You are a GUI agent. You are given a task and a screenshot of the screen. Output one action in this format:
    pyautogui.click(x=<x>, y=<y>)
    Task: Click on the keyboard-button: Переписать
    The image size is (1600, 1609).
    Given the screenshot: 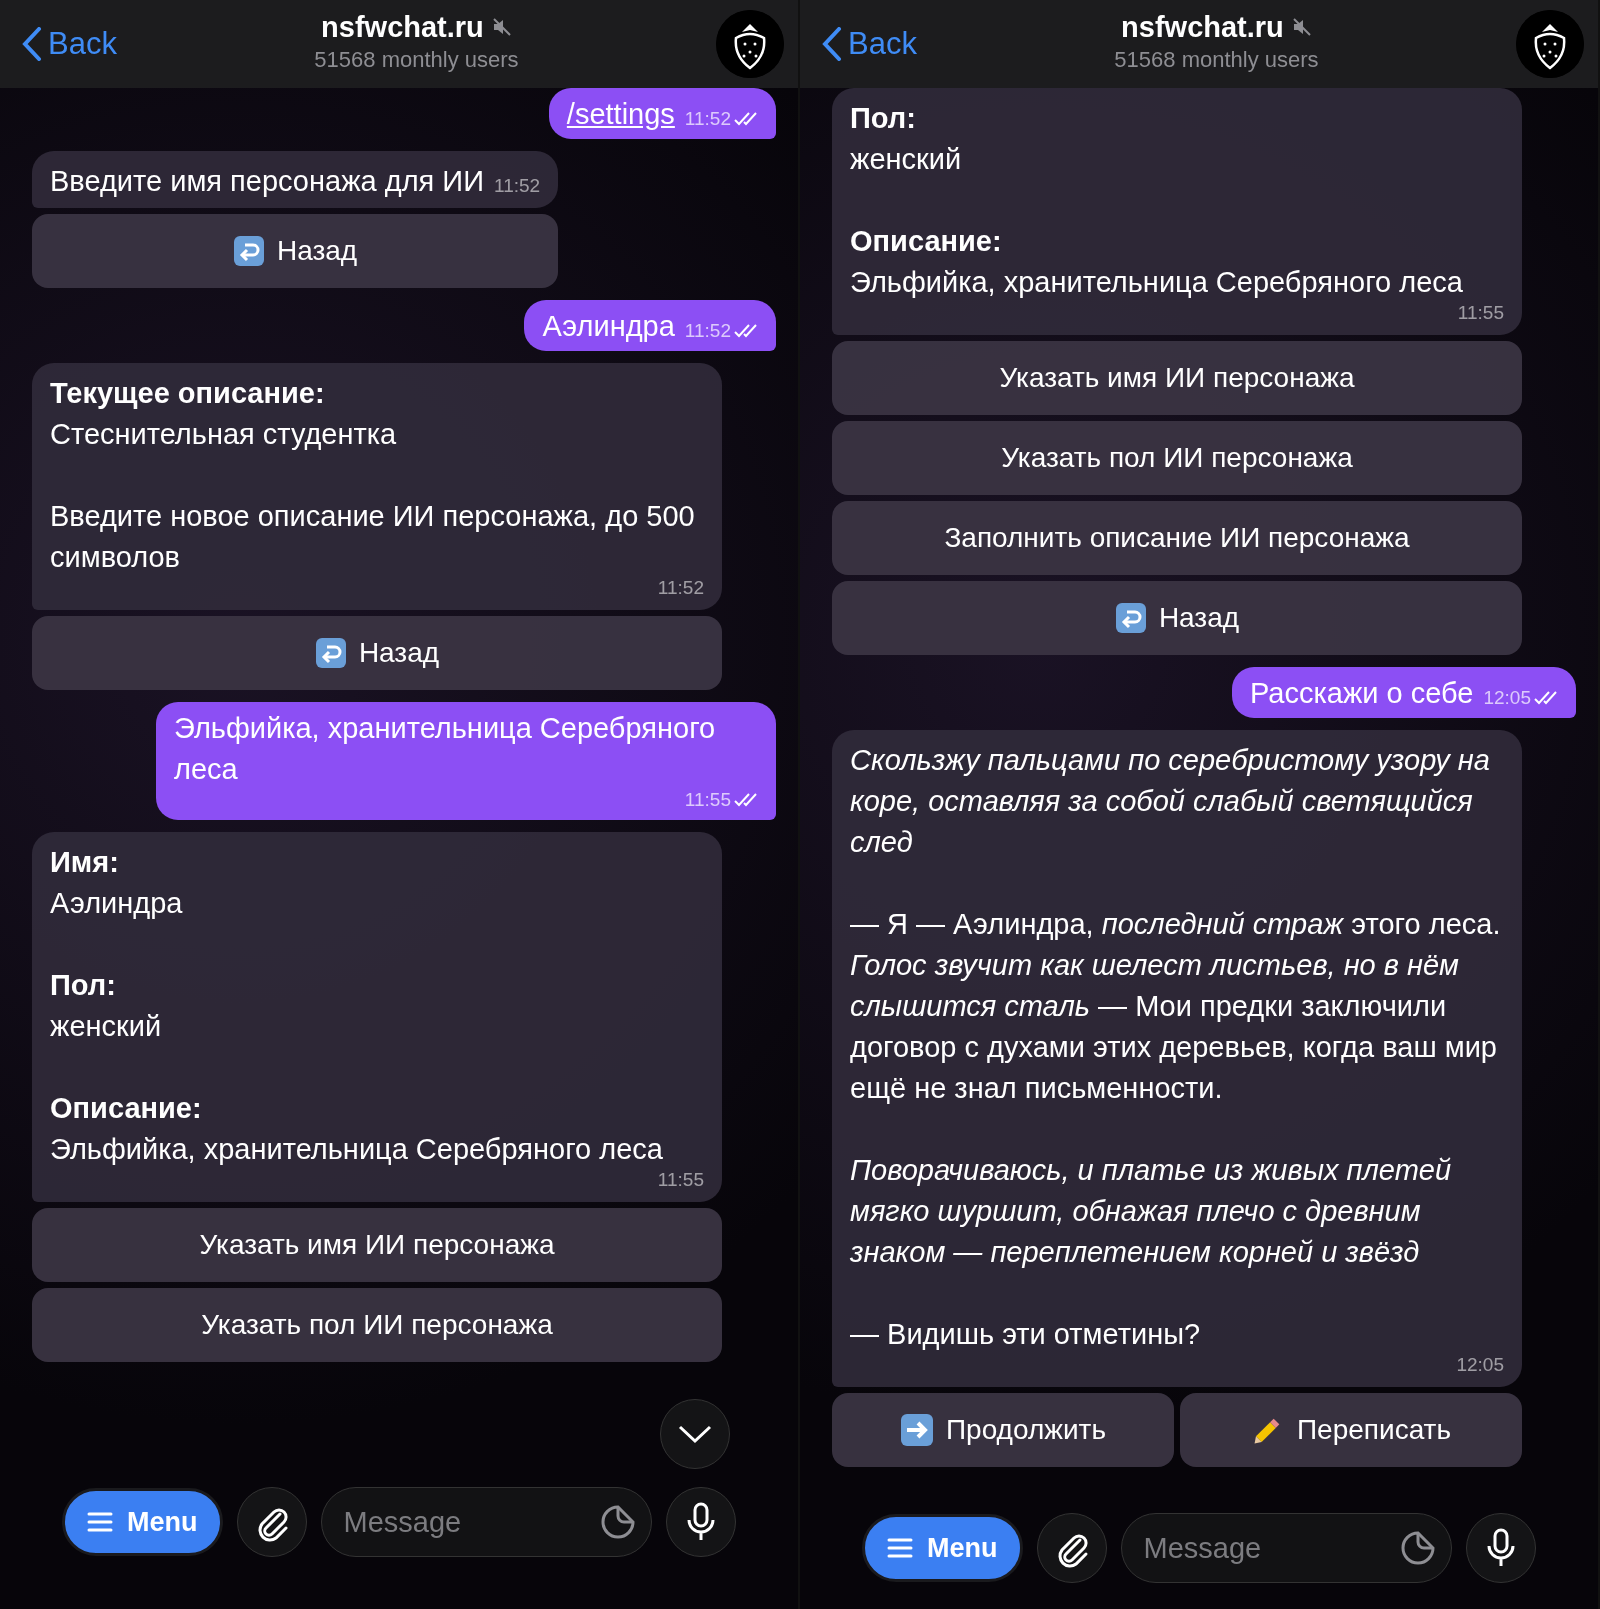 What is the action you would take?
    pyautogui.click(x=1351, y=1430)
    